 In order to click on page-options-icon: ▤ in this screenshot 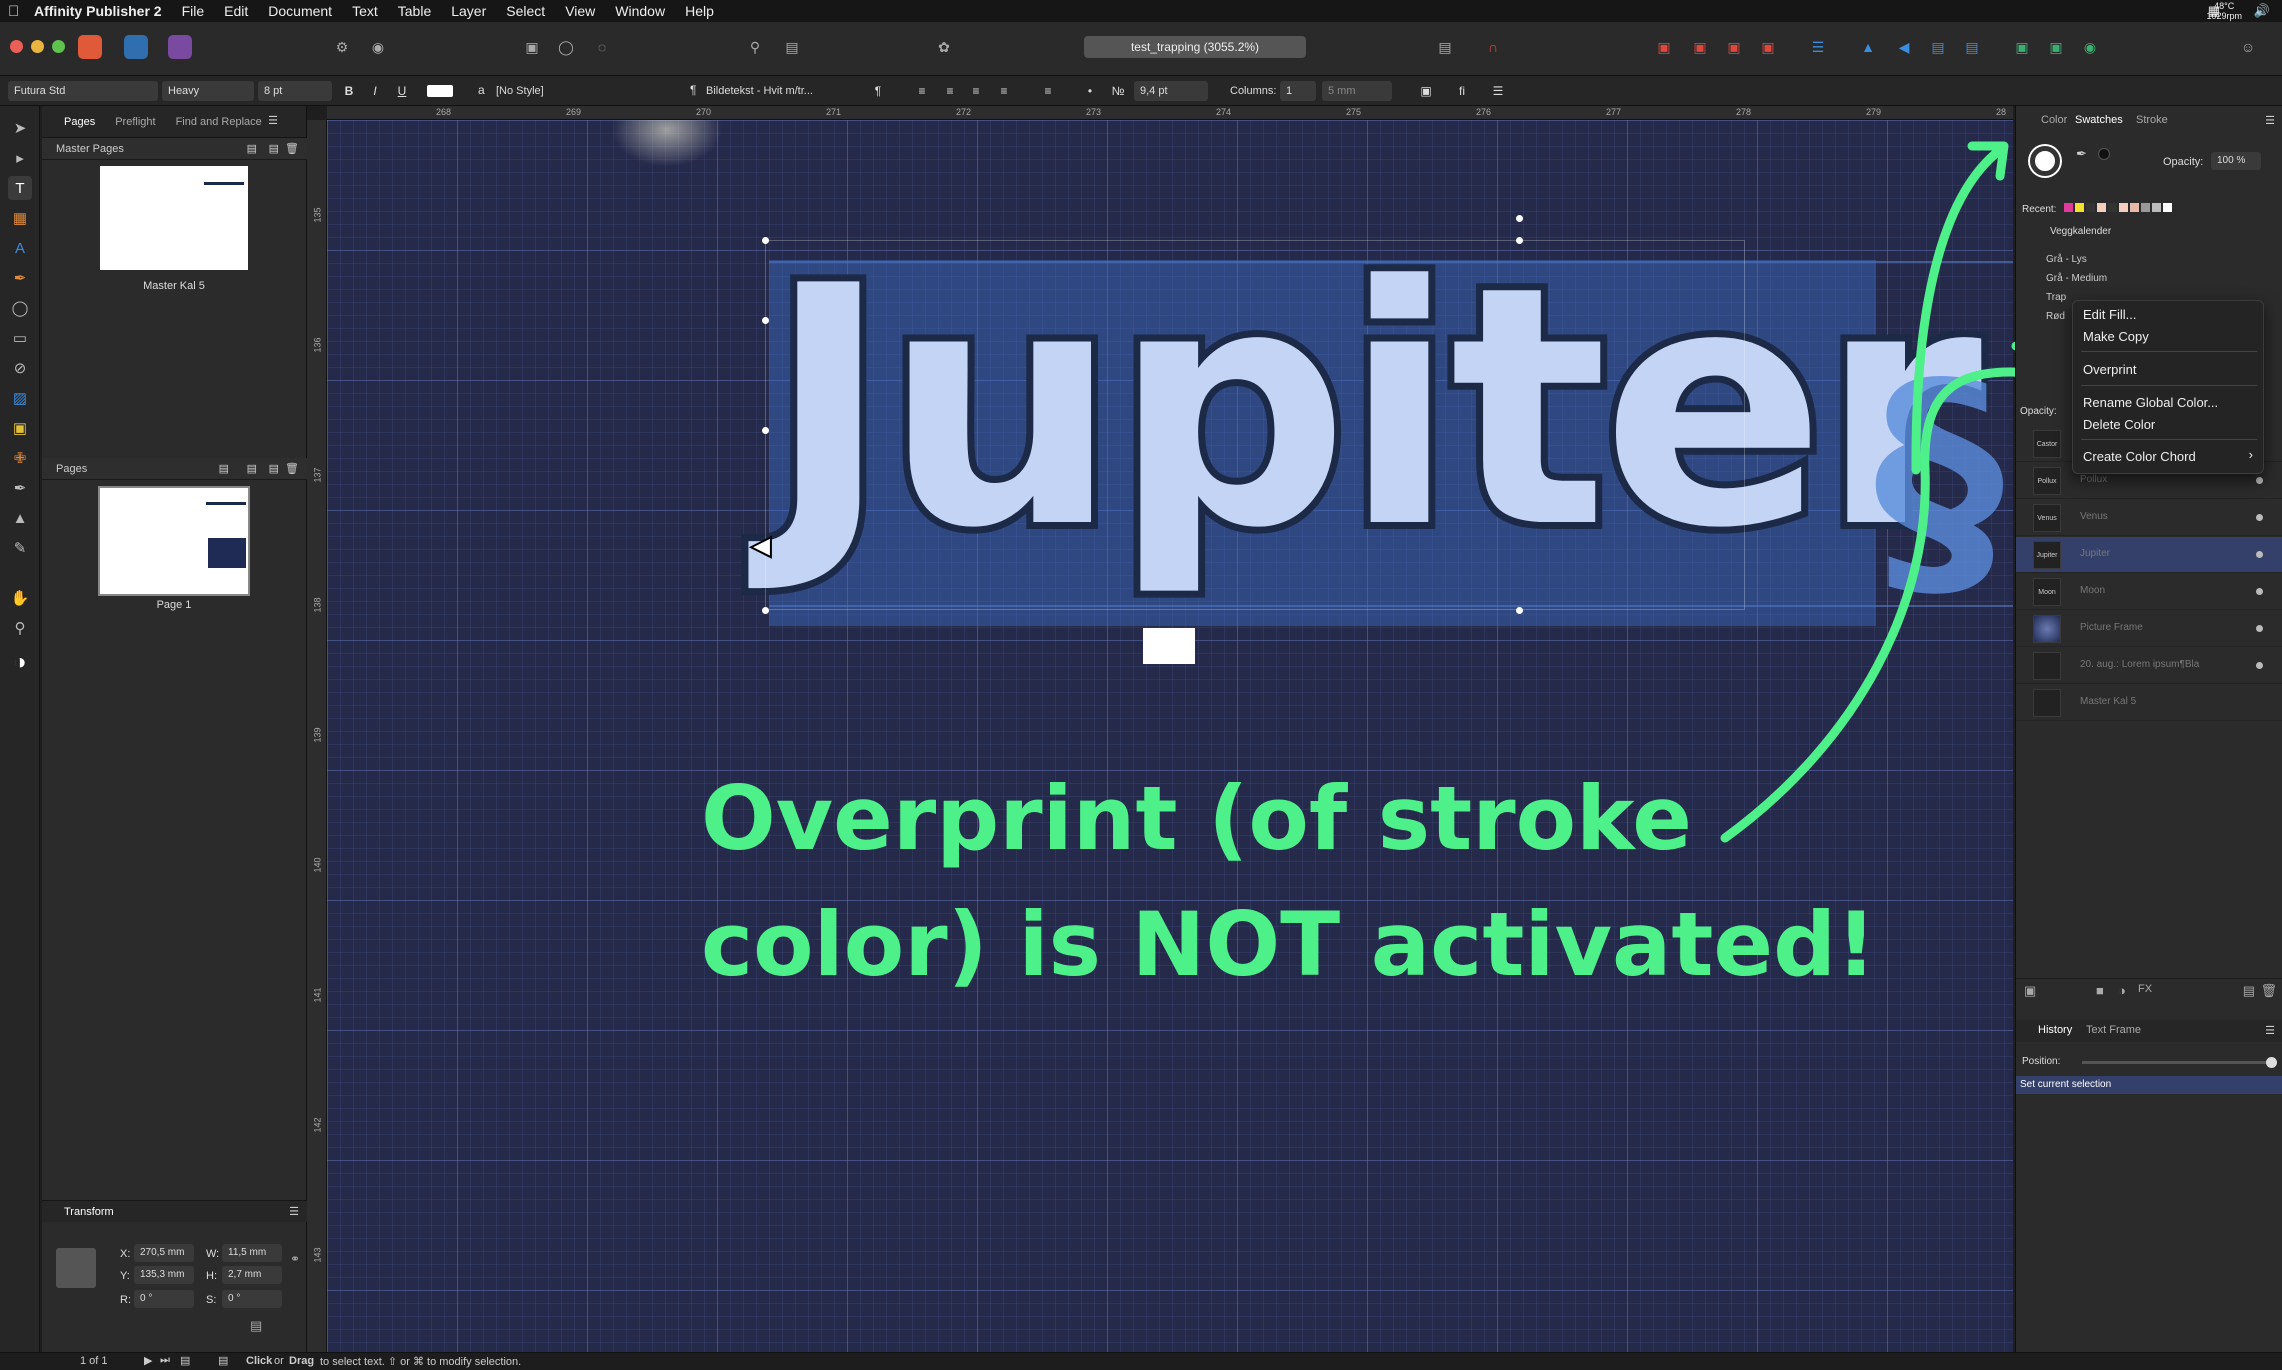, I will do `click(224, 469)`.